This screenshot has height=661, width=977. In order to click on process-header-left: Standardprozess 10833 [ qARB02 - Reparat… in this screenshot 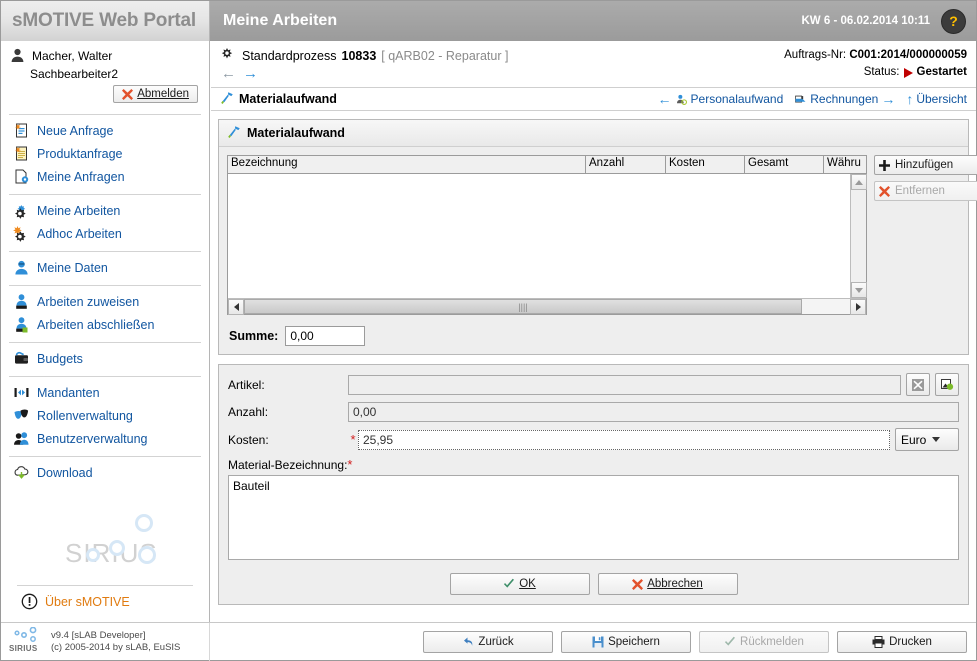, I will do `click(364, 64)`.